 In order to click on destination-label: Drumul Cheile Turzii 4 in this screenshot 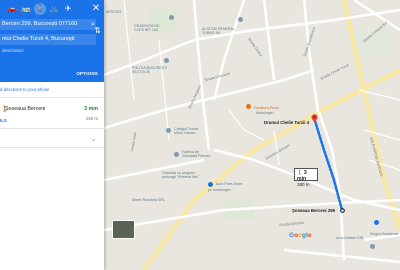, I will do `click(286, 122)`.